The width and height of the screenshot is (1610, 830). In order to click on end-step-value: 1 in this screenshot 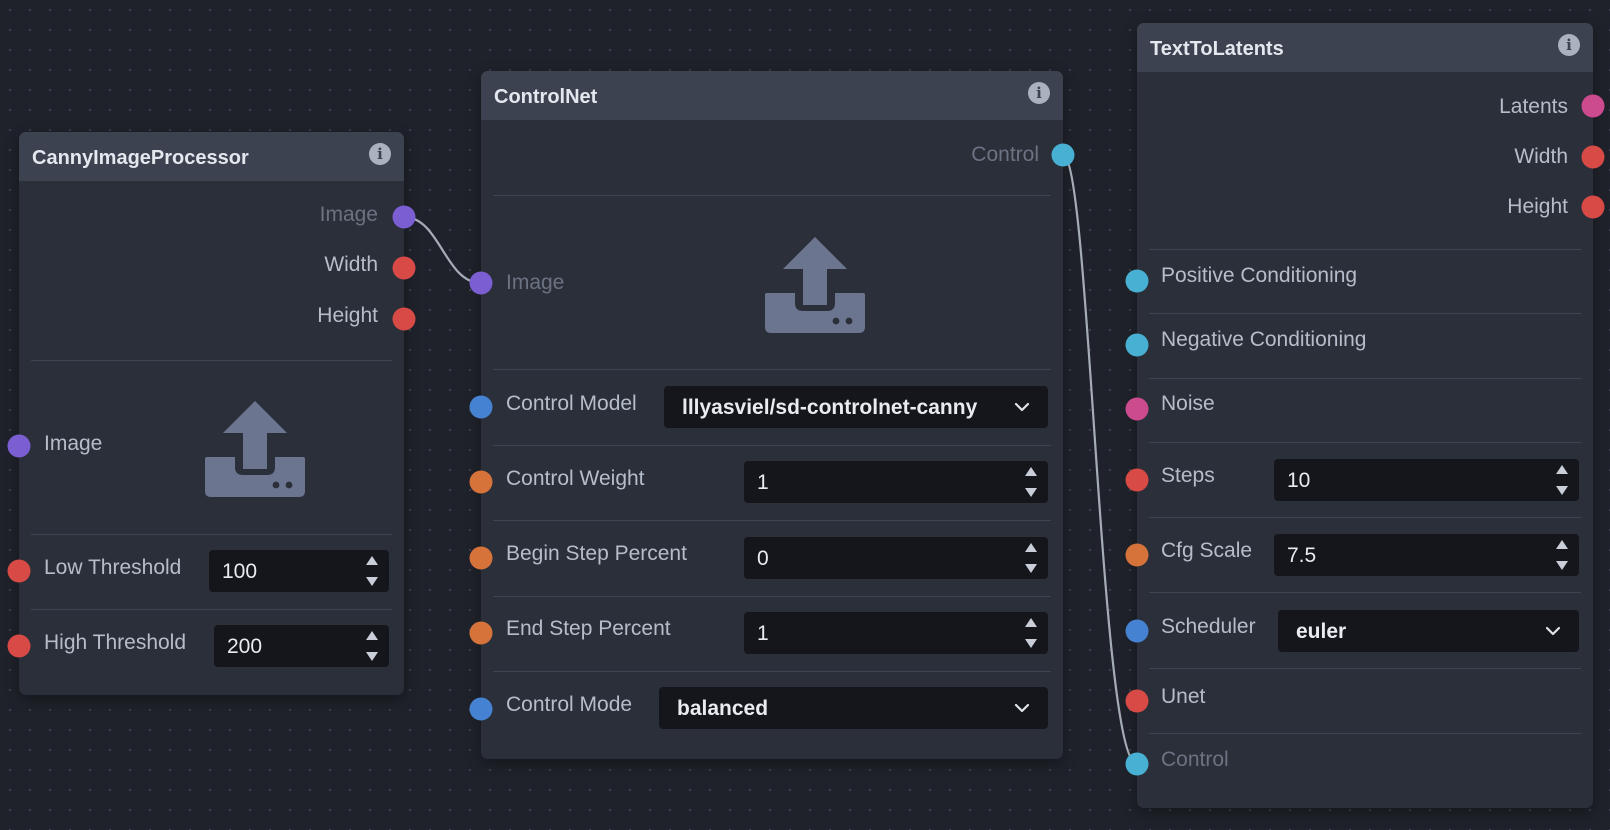, I will do `click(763, 633)`.